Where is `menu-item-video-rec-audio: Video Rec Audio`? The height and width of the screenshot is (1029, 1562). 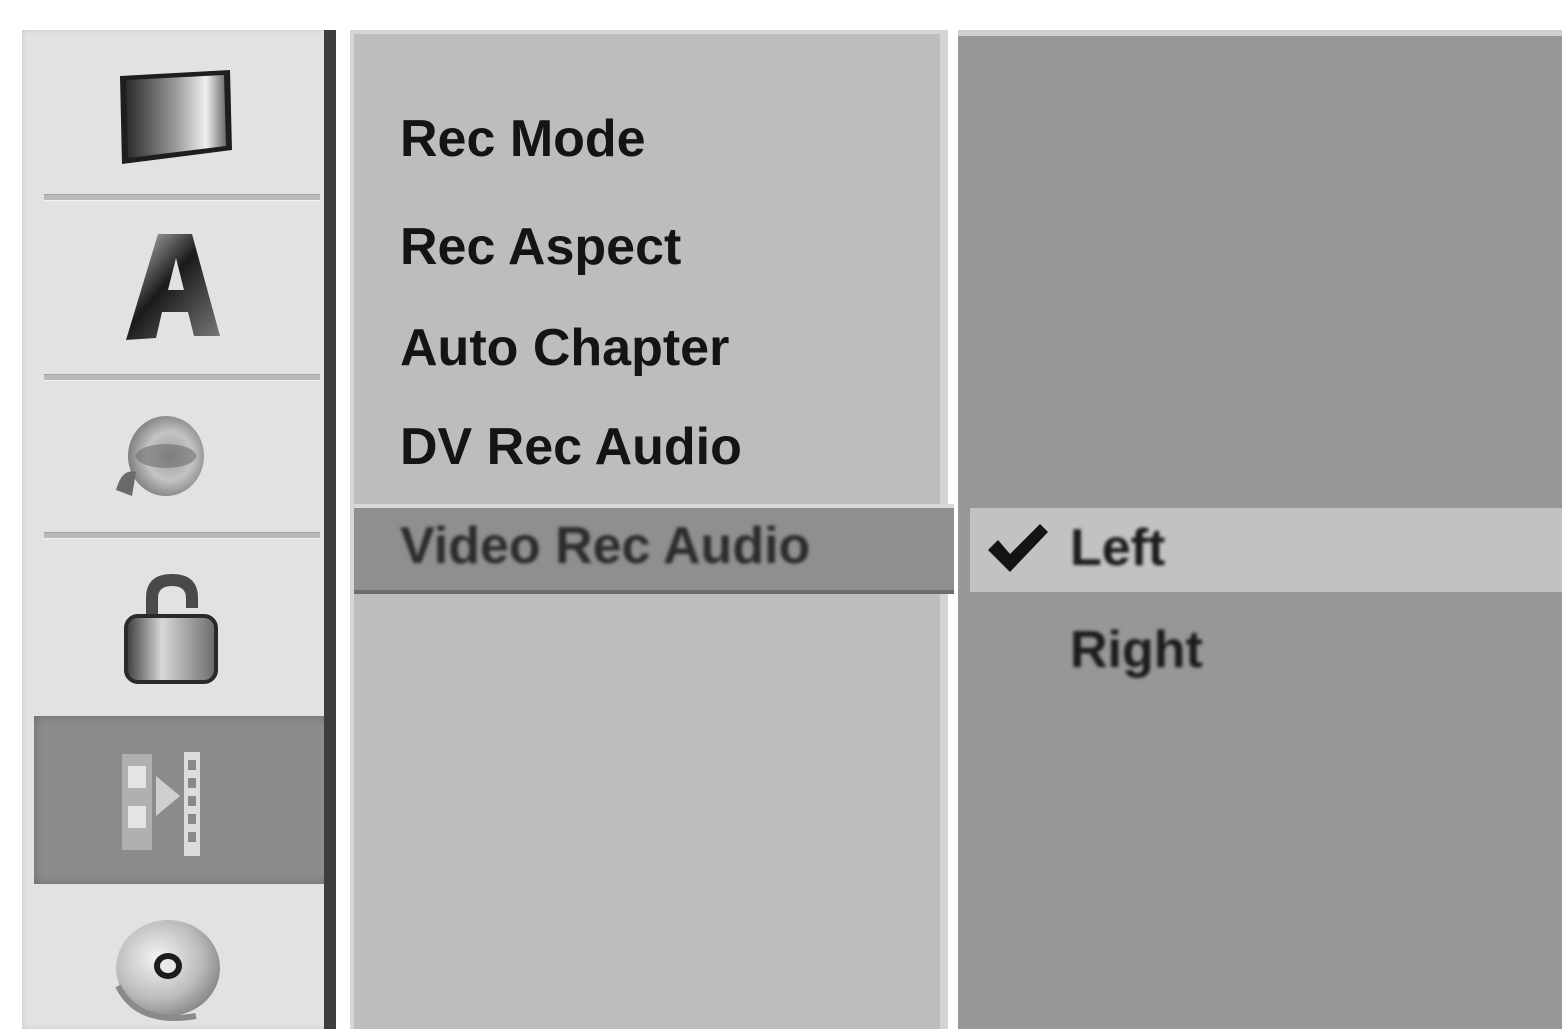 menu-item-video-rec-audio: Video Rec Audio is located at coordinates (605, 546).